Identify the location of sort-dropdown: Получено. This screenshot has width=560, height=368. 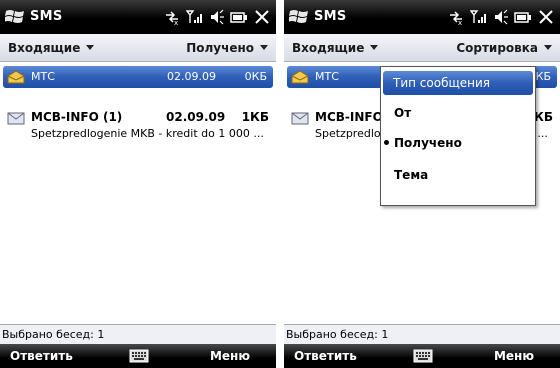
(227, 48).